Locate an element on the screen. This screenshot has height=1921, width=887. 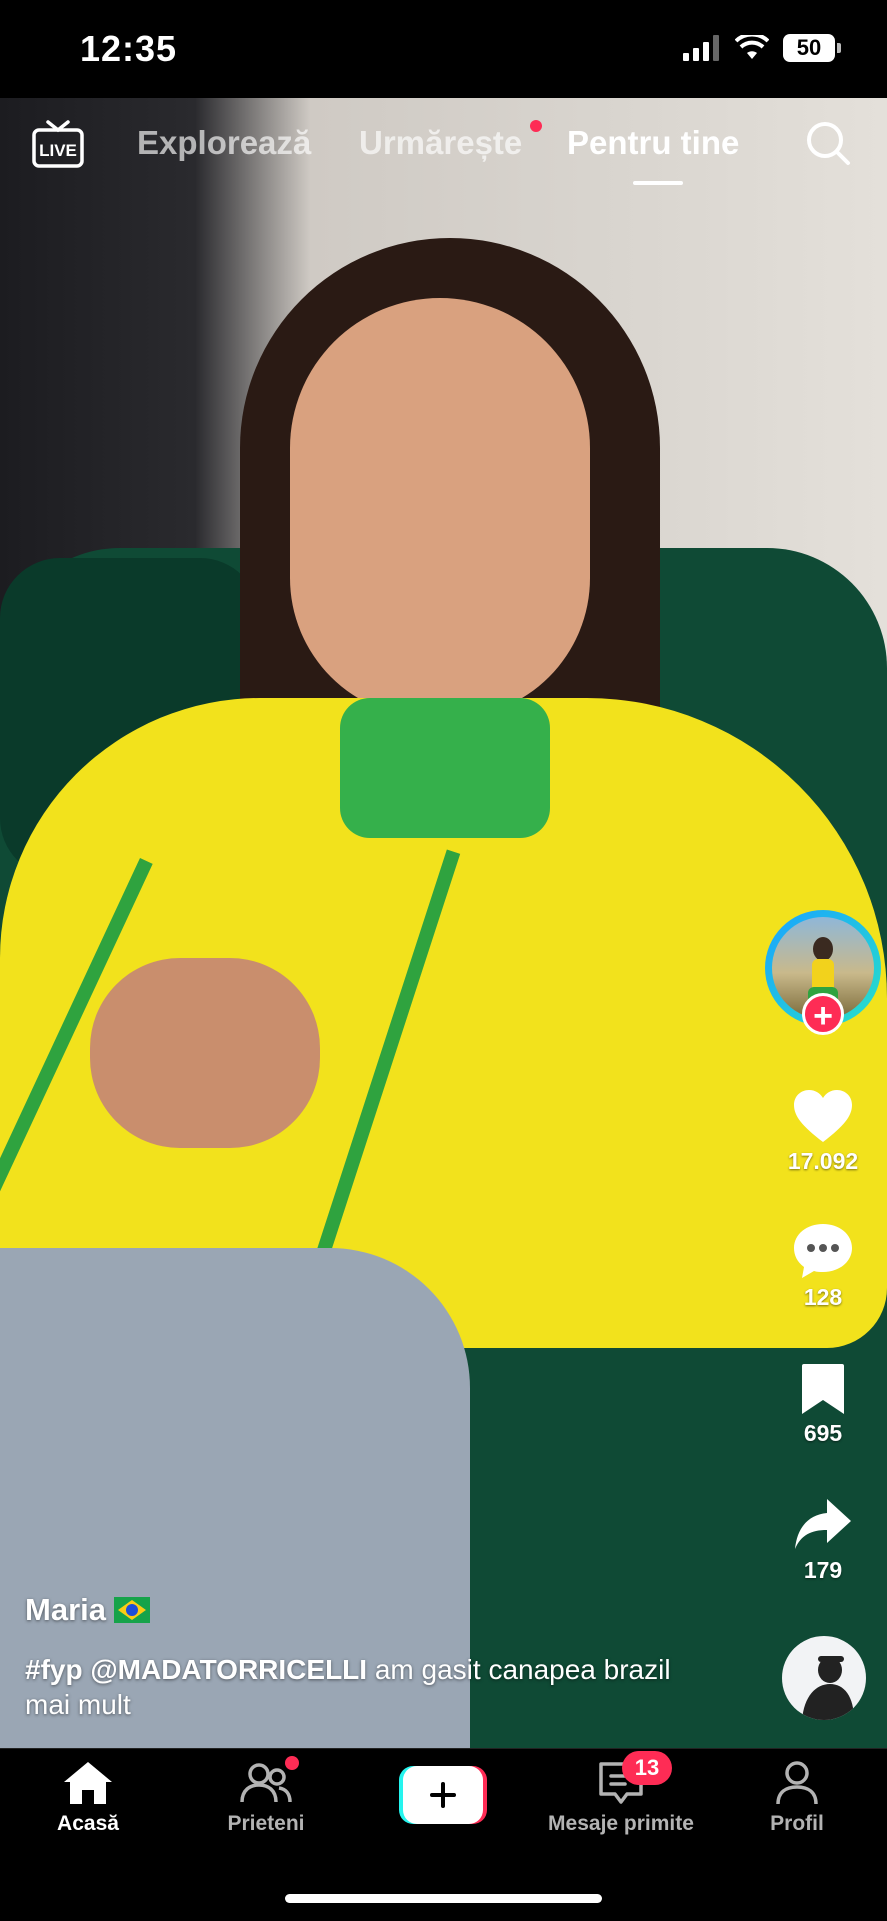
home-indicator is located at coordinates (443, 1898).